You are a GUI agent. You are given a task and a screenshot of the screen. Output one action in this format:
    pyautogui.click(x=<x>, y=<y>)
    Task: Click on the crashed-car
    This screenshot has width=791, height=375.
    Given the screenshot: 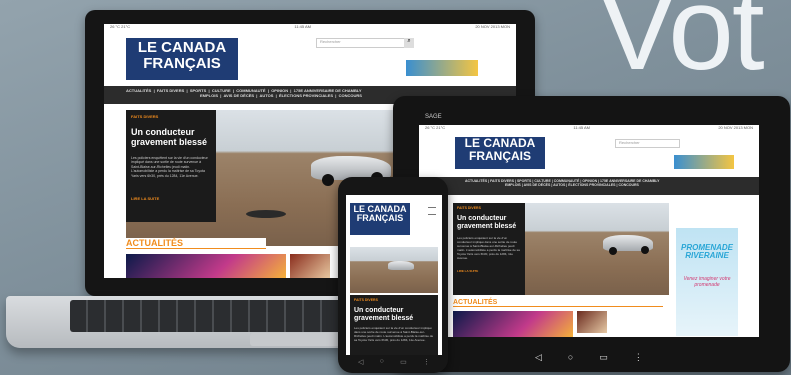 What is the action you would take?
    pyautogui.click(x=401, y=265)
    